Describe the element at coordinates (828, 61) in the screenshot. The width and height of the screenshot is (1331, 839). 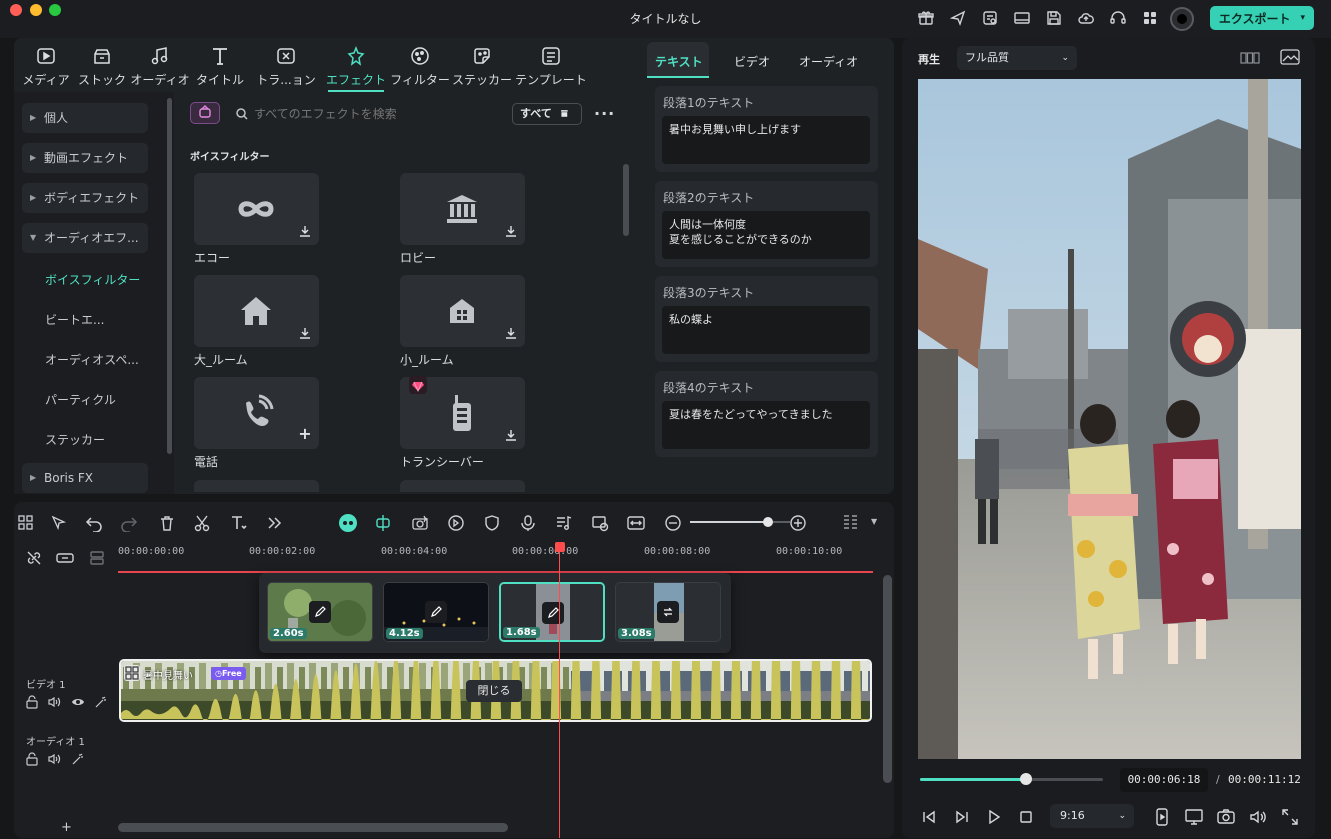
I see `tab-audio-prop: オーディオ` at that location.